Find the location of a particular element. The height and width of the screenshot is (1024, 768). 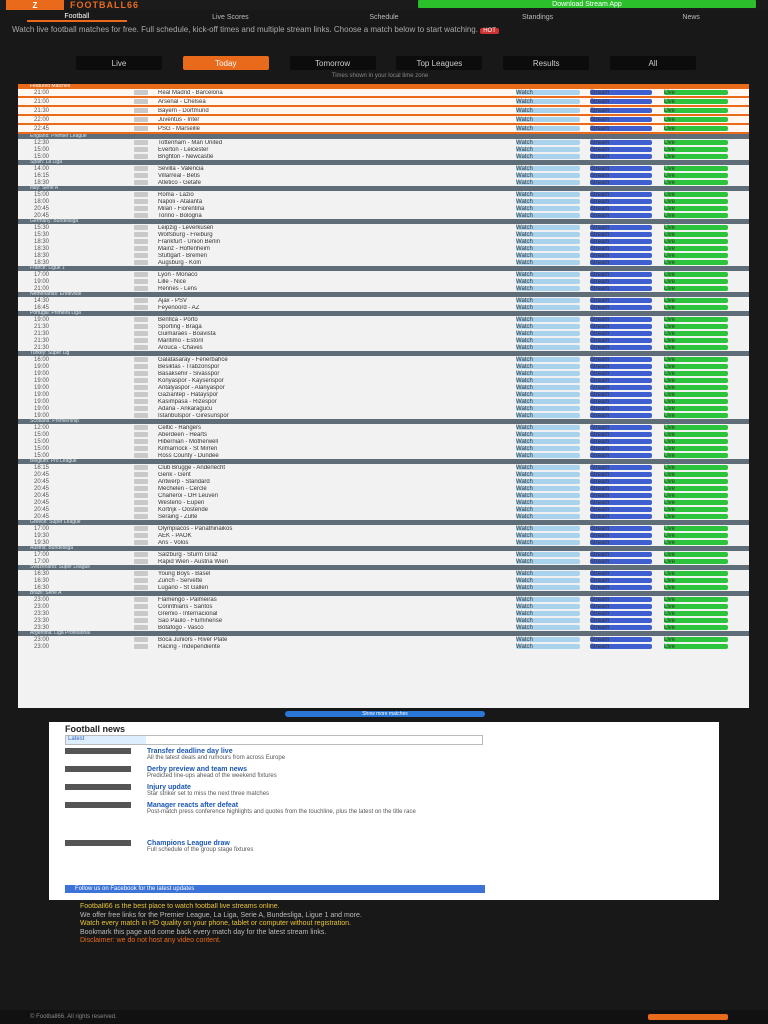

match-row: 15:00 Everton - Leicester Watch Stream Live is located at coordinates (383, 149).